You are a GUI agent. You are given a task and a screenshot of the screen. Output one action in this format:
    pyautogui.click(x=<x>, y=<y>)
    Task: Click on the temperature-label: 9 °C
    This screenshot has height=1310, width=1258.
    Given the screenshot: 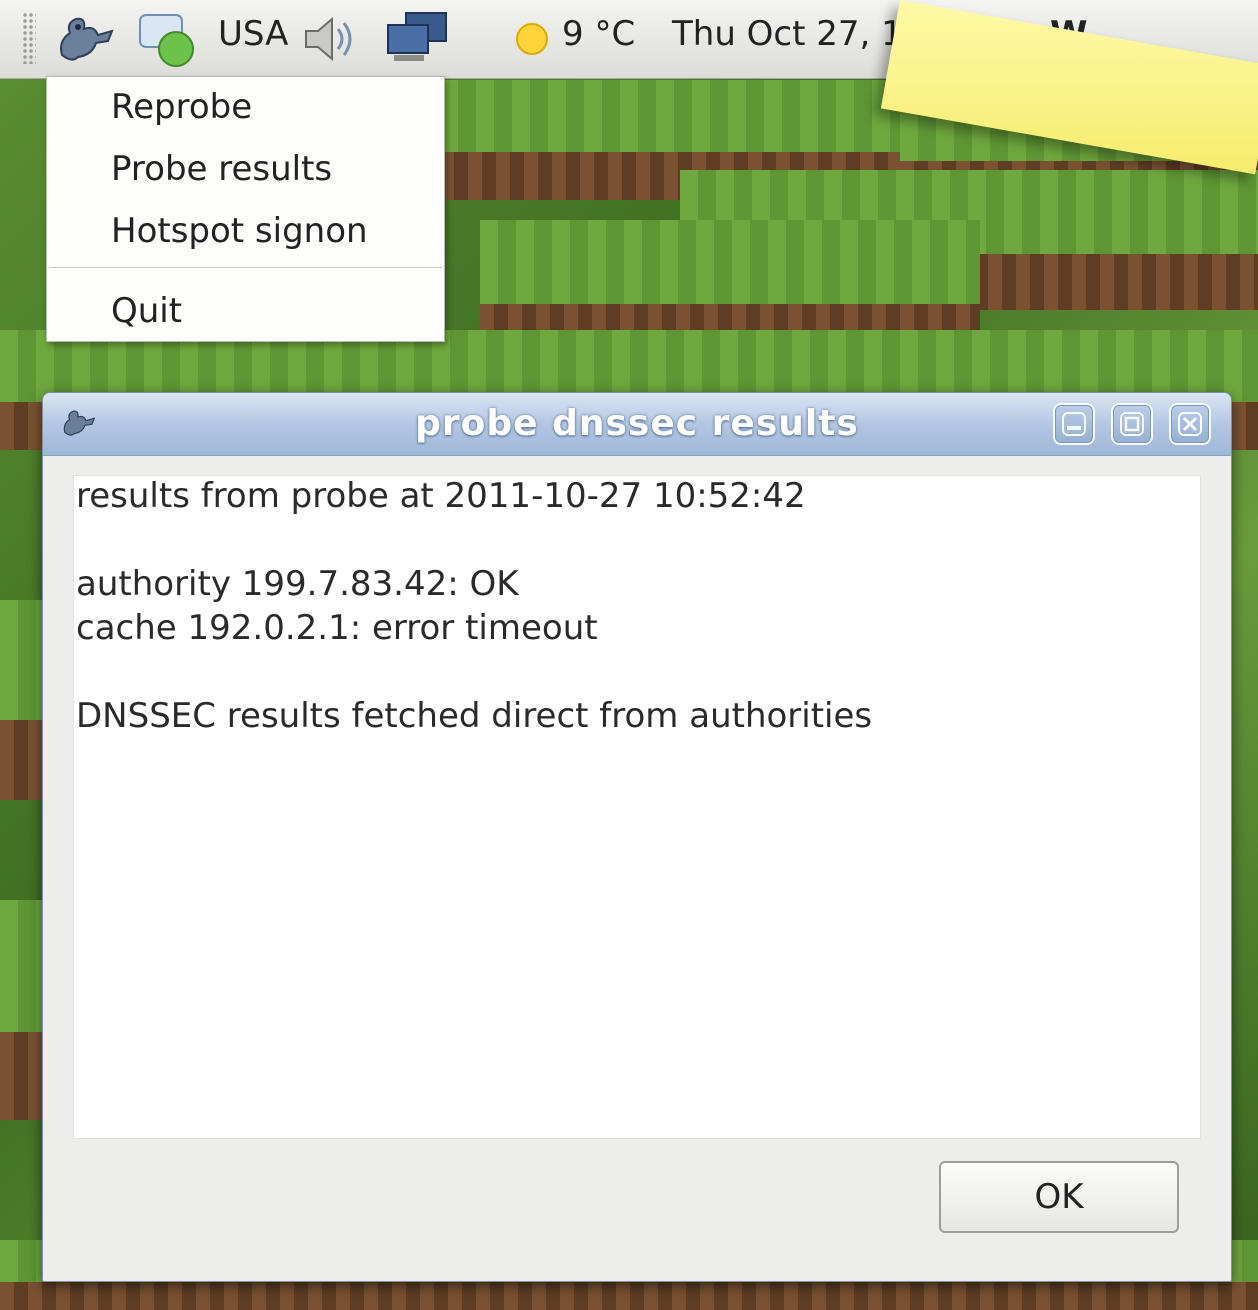 What is the action you would take?
    pyautogui.click(x=598, y=34)
    